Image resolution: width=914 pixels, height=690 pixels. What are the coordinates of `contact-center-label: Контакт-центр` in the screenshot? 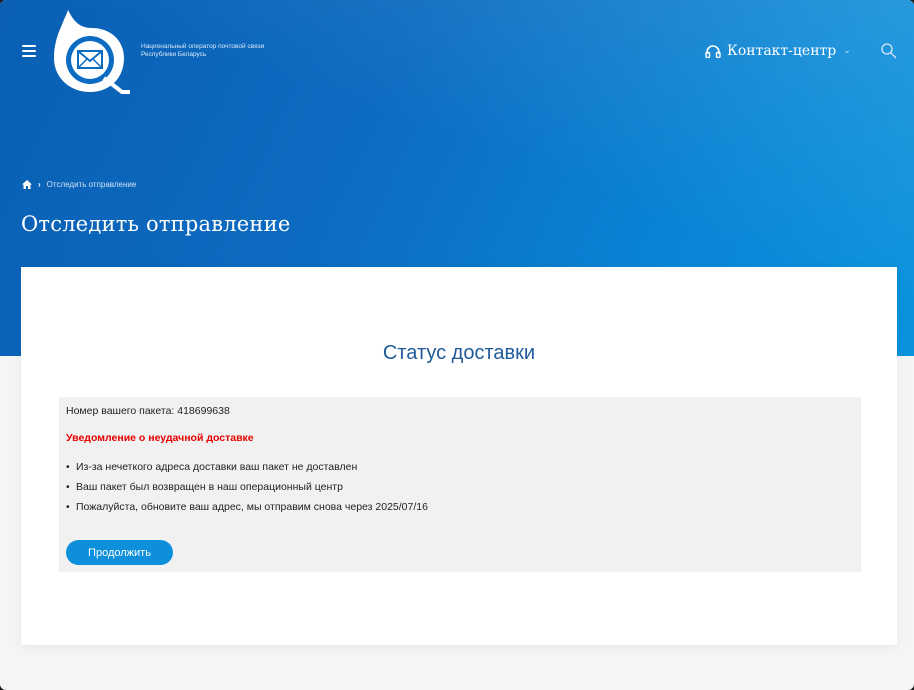 It's located at (782, 51).